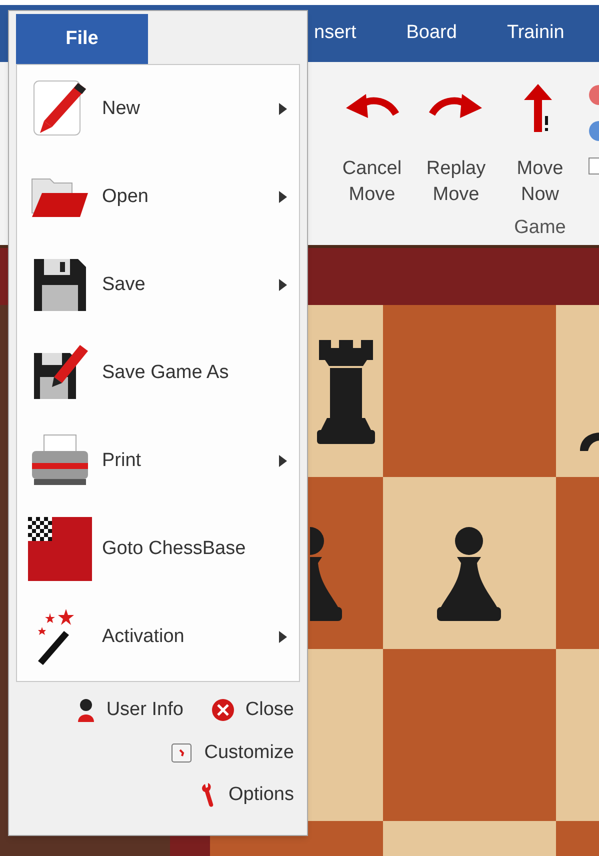  What do you see at coordinates (335, 33) in the screenshot?
I see `ribbon-tab: nsert` at bounding box center [335, 33].